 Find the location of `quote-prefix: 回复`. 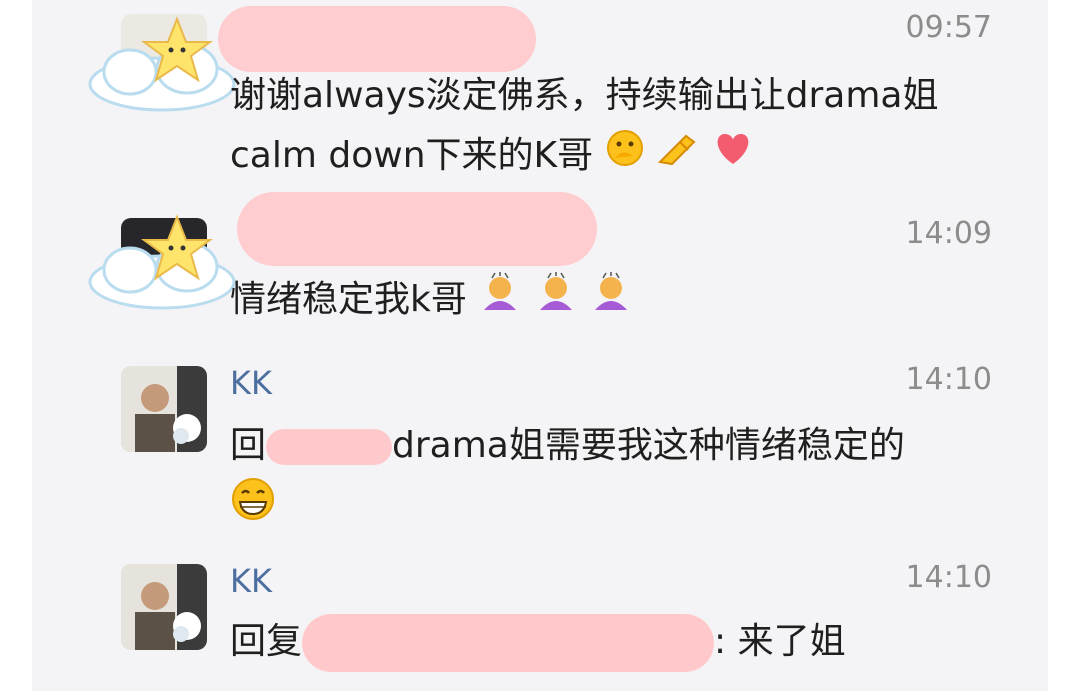

quote-prefix: 回复 is located at coordinates (266, 641).